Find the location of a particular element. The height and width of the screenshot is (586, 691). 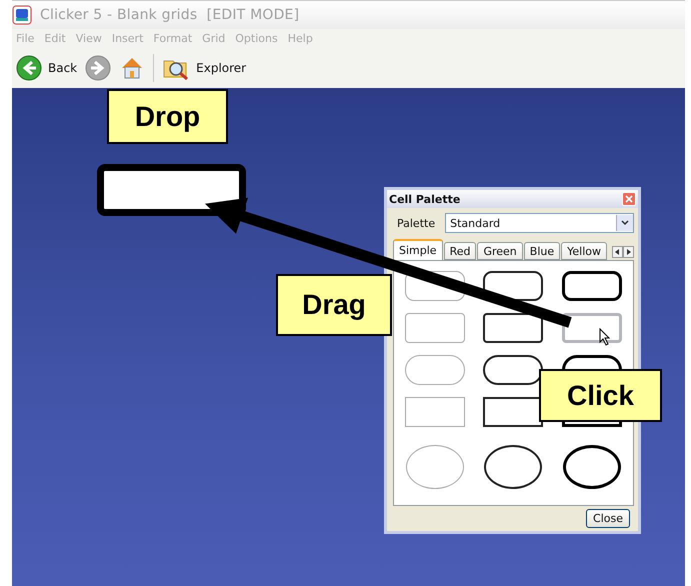

dialog-title: Cell Palette is located at coordinates (424, 199).